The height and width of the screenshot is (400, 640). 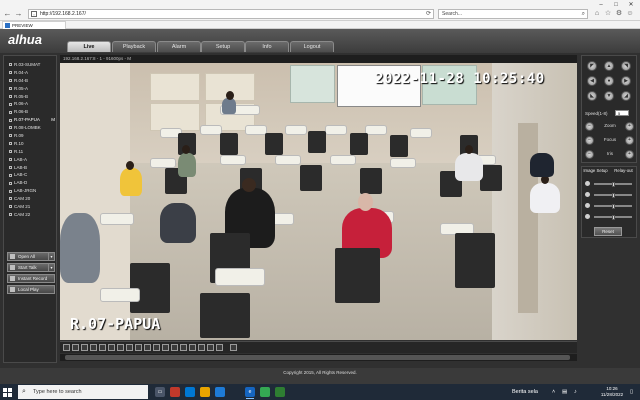 I want to click on ptz-down-button: ▼, so click(x=609, y=96).